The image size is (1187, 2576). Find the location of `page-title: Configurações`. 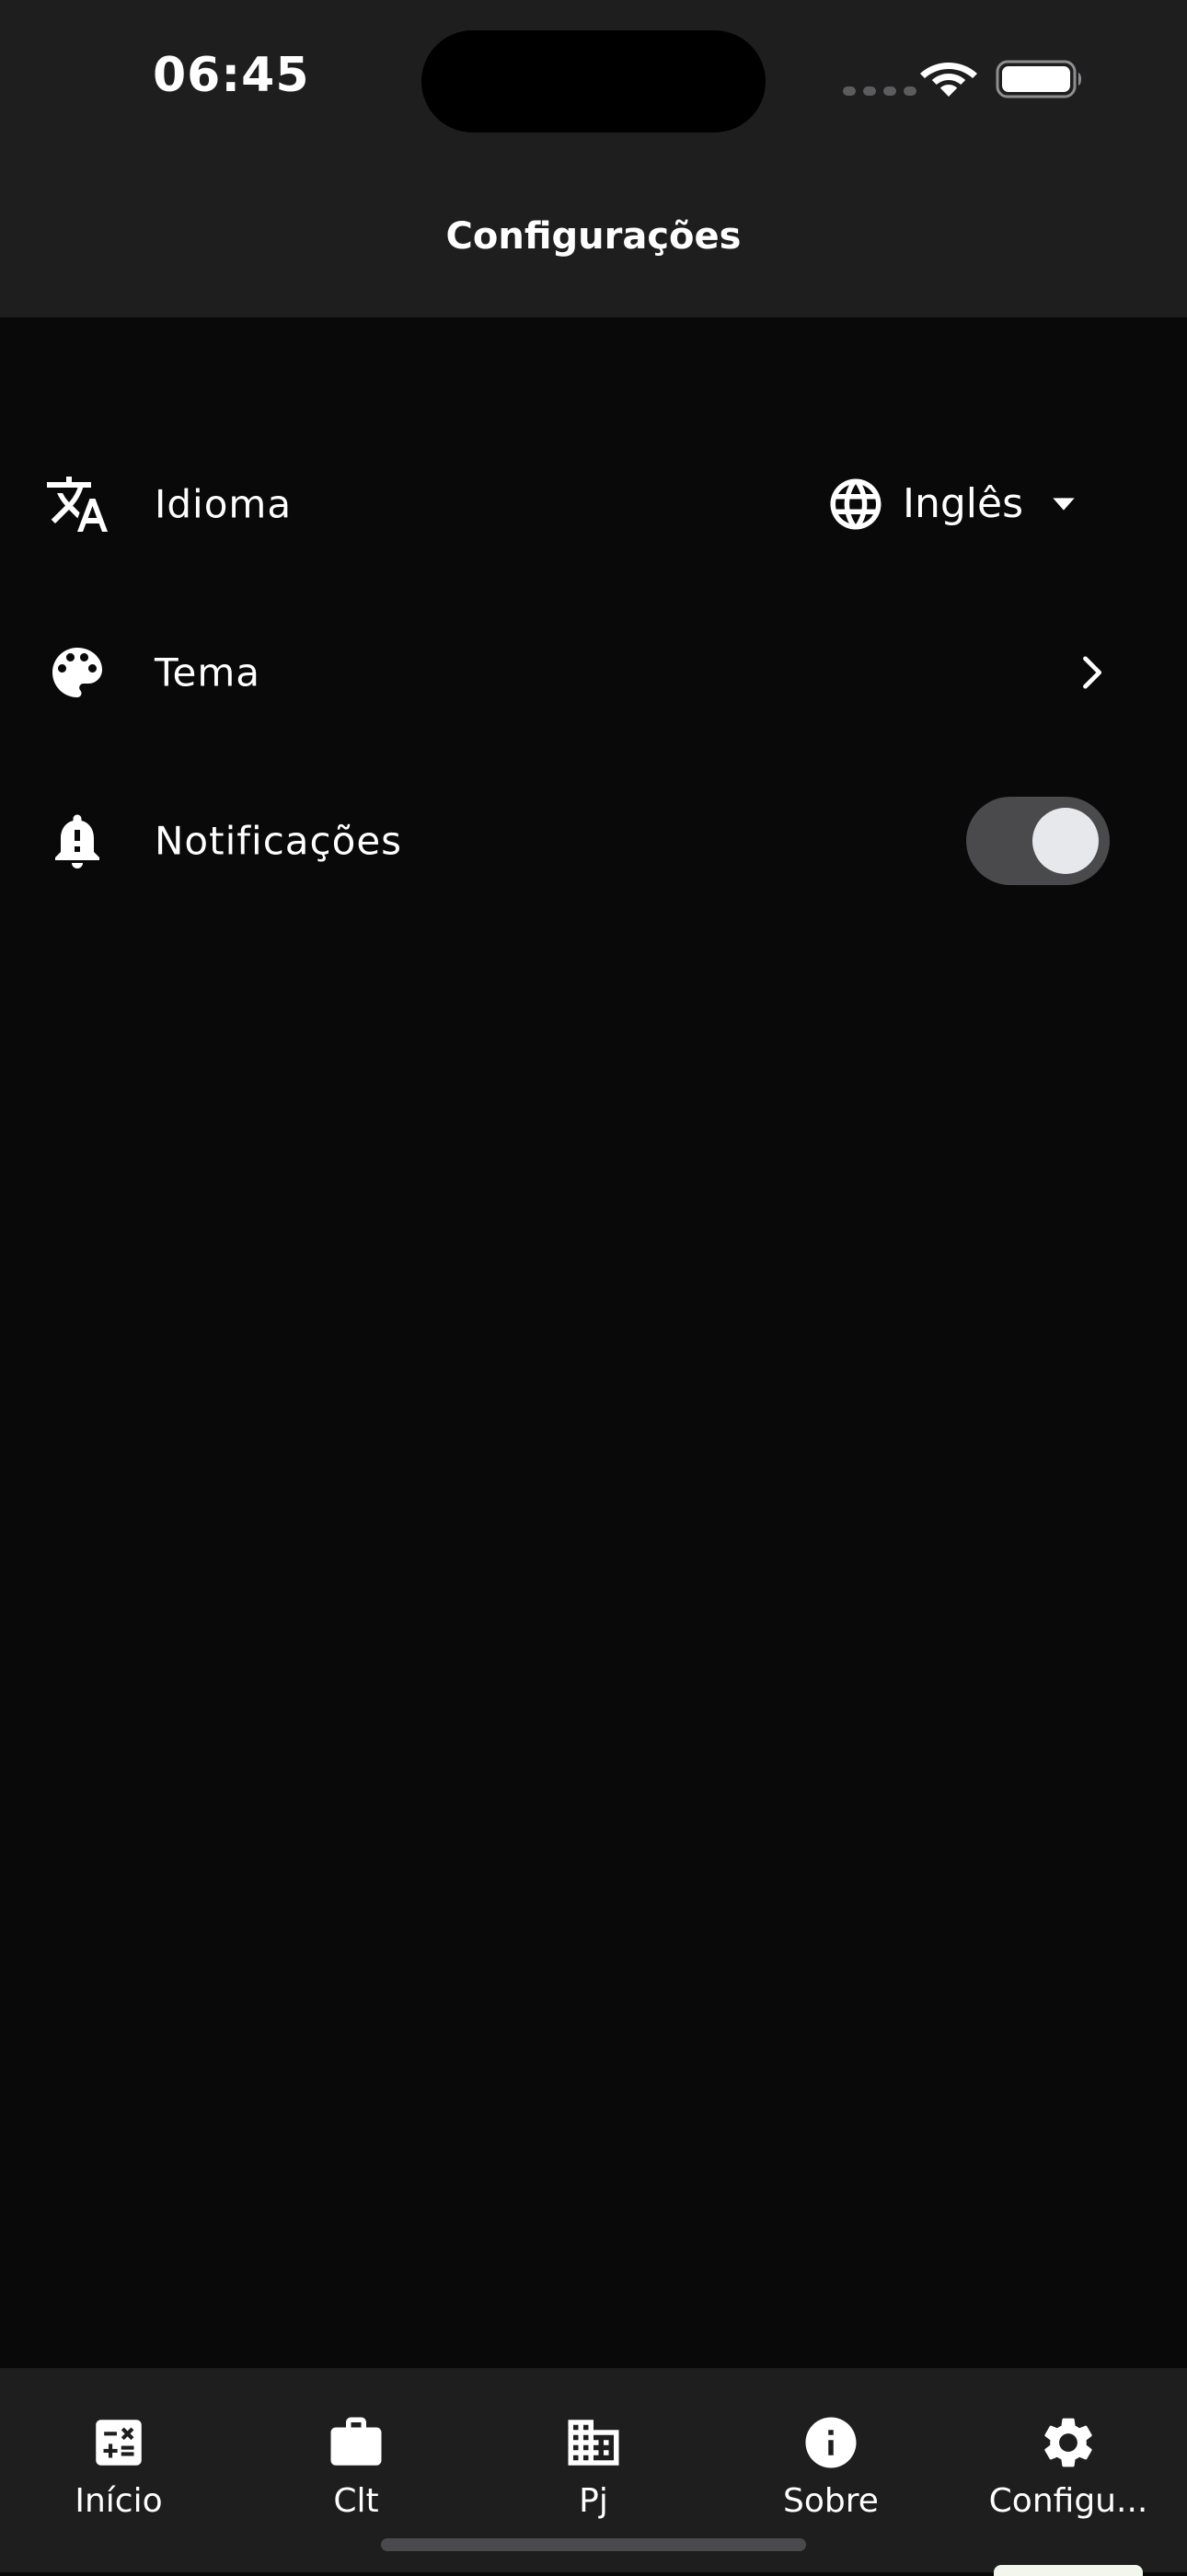

page-title: Configurações is located at coordinates (593, 236).